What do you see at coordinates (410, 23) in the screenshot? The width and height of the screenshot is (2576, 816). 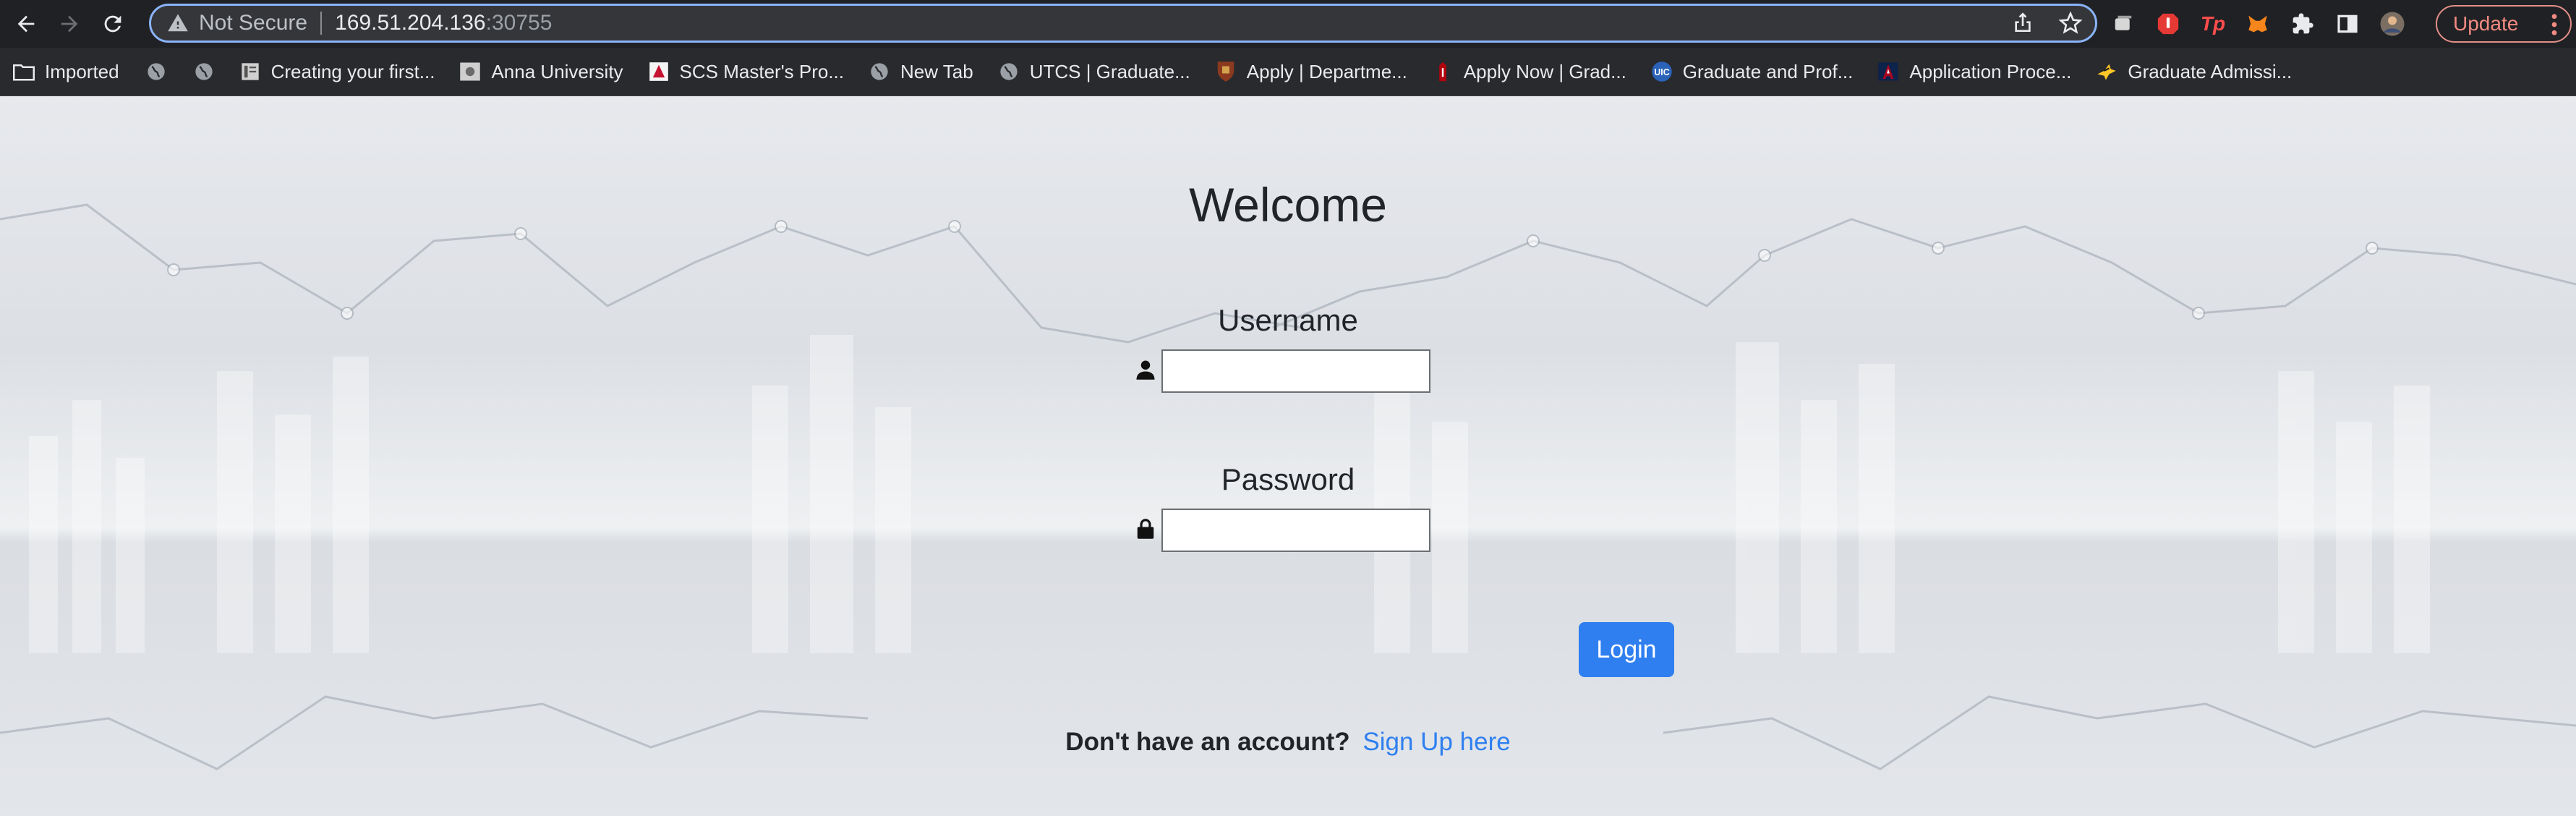 I see `url-host: 169.51.204.136` at bounding box center [410, 23].